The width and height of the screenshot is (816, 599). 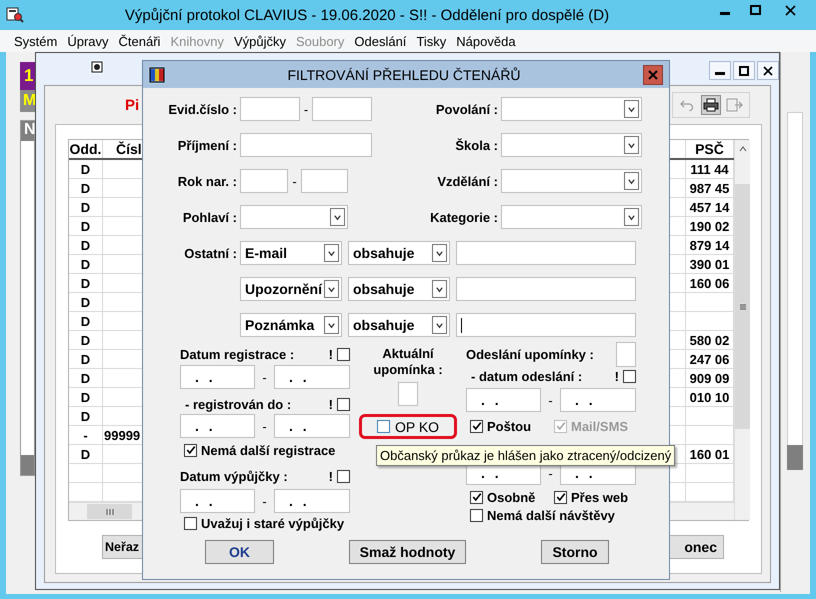 I want to click on checkbox-label: Nemá další návštěvy, so click(x=551, y=515).